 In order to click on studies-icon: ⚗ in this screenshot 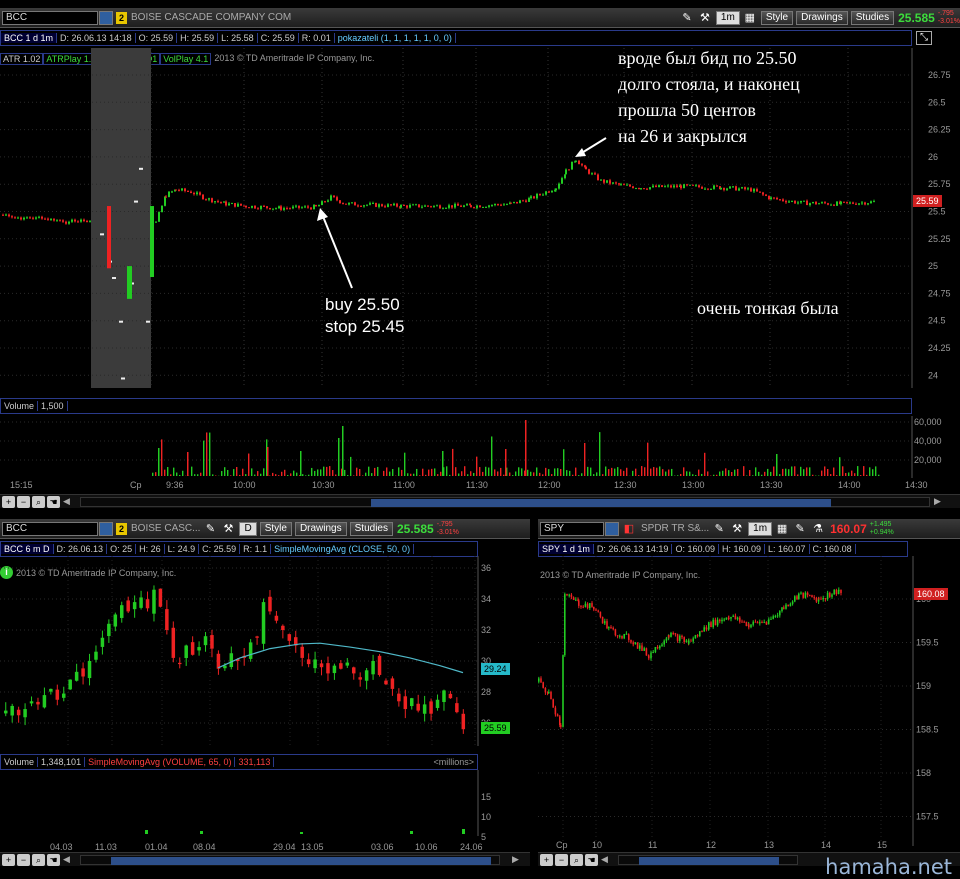, I will do `click(818, 529)`.